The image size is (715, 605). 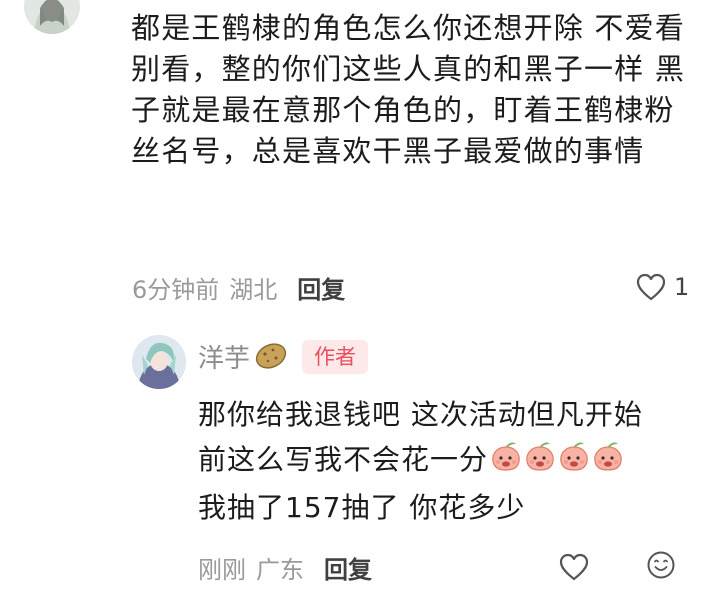 I want to click on comment-time: 6分钟前, so click(x=176, y=290).